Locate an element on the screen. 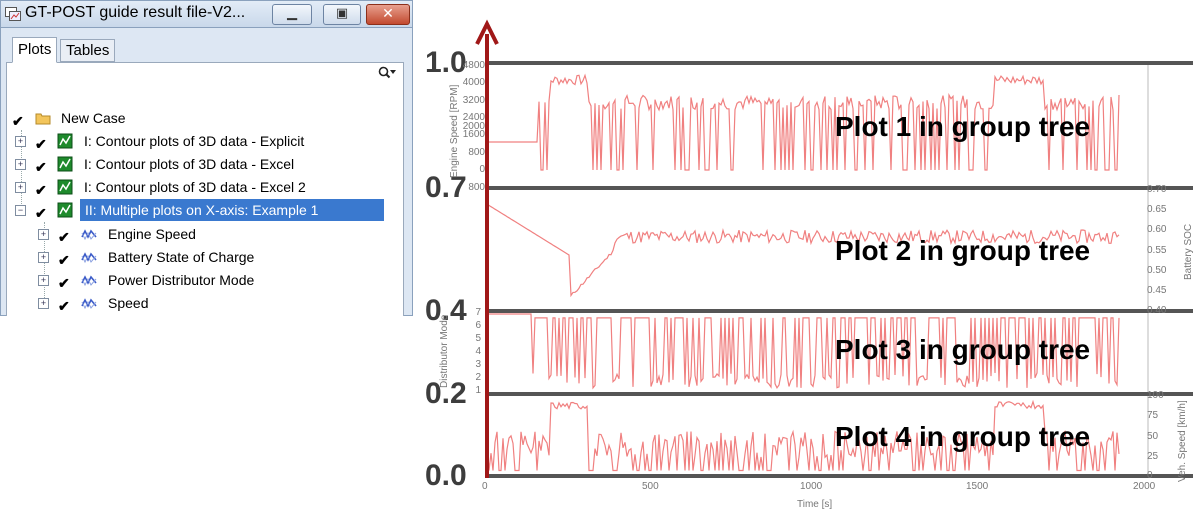  tick-label: 1 is located at coordinates (478, 390).